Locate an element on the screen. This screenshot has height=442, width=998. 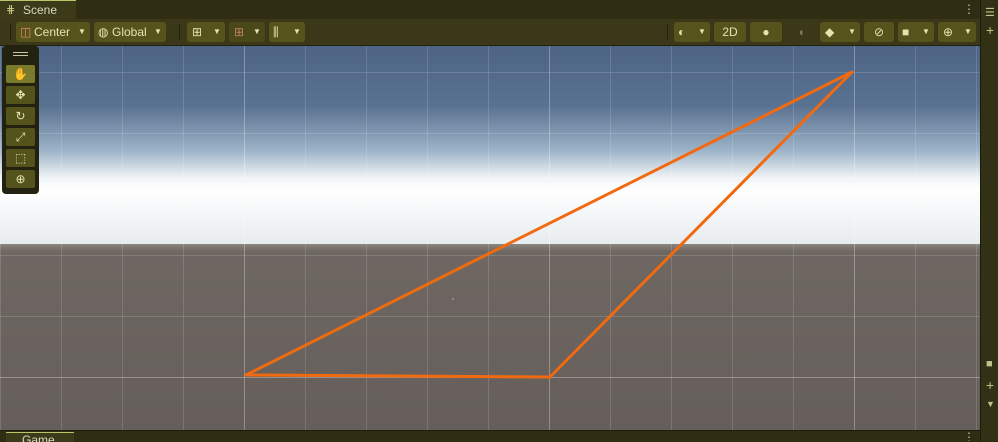
globe-icon: ◍ is located at coordinates (103, 32).